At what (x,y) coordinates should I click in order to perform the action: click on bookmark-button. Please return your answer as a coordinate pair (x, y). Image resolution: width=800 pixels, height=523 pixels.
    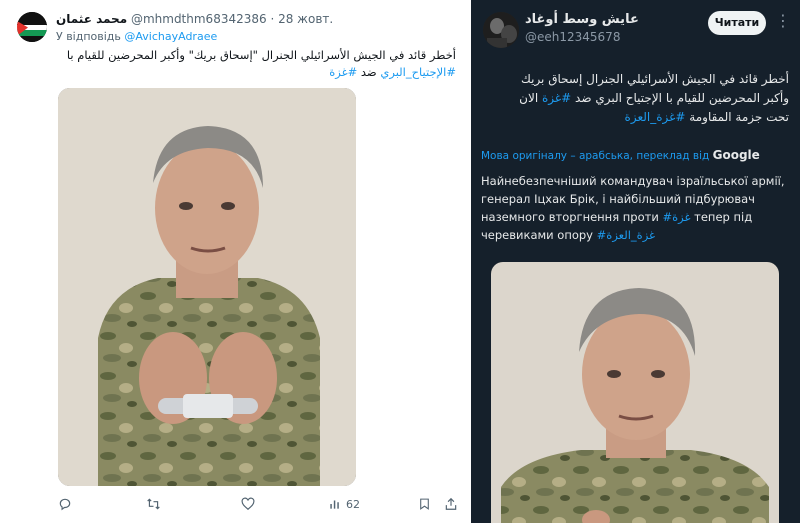
    Looking at the image, I should click on (424, 504).